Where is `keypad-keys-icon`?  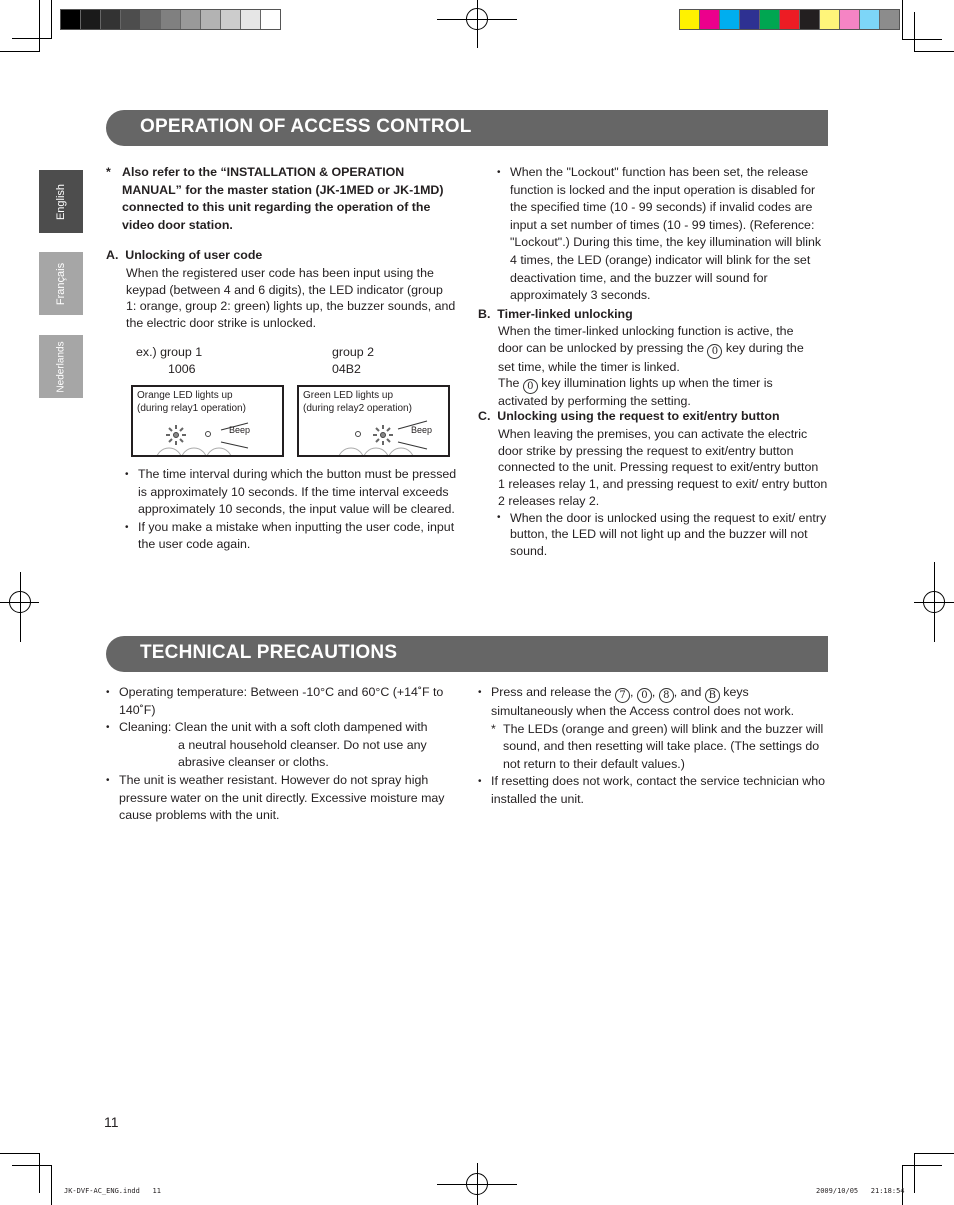
keypad-keys-icon is located at coordinates (194, 451).